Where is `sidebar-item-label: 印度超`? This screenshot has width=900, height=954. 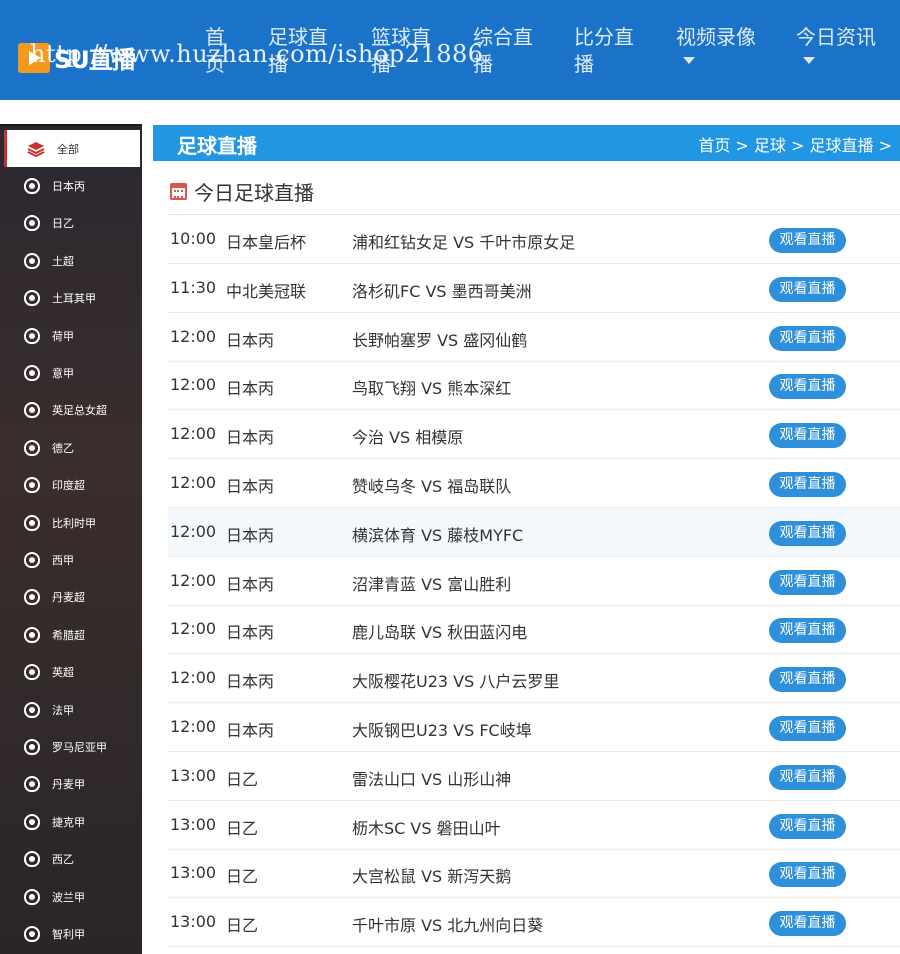 sidebar-item-label: 印度超 is located at coordinates (68, 486).